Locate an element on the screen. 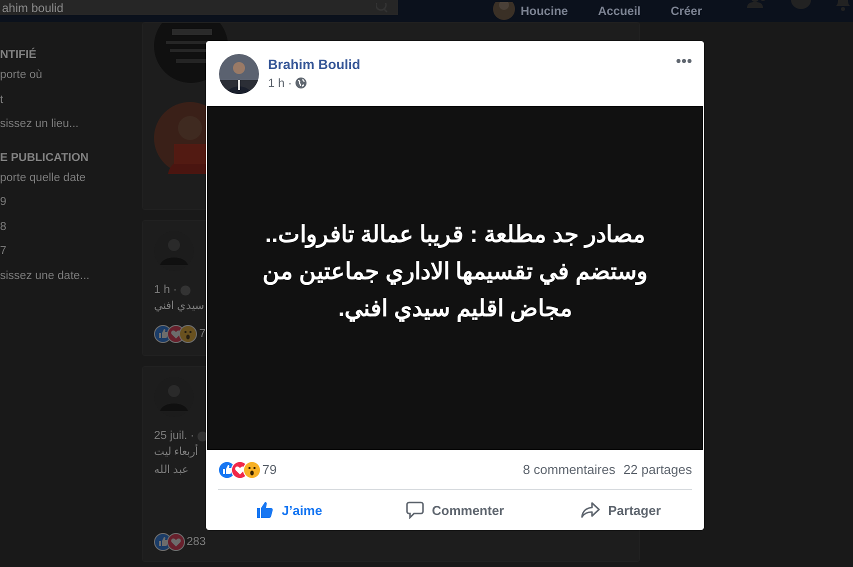 This screenshot has height=567, width=853. post-text: عبد الله is located at coordinates (172, 470).